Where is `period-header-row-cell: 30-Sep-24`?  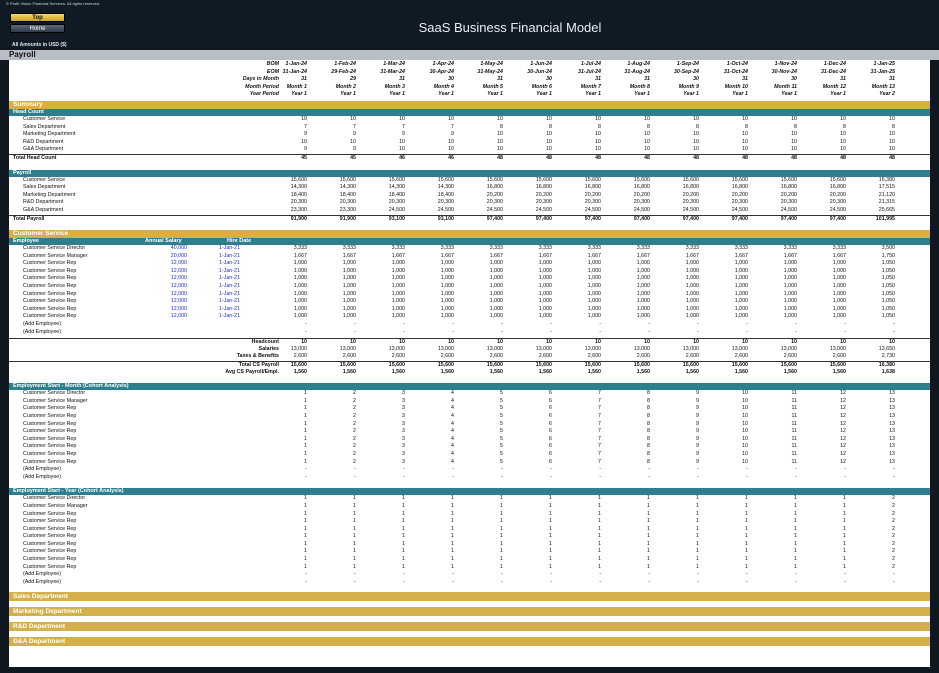
period-header-row-cell: 30-Sep-24 is located at coordinates (675, 73).